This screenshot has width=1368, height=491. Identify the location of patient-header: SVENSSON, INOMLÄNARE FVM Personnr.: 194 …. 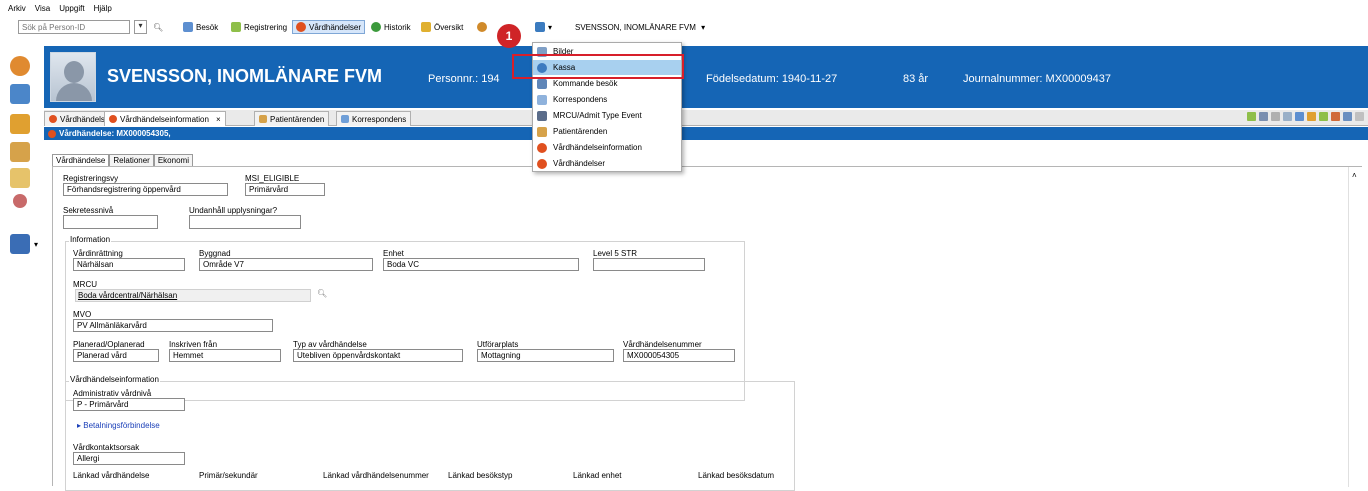
(706, 77).